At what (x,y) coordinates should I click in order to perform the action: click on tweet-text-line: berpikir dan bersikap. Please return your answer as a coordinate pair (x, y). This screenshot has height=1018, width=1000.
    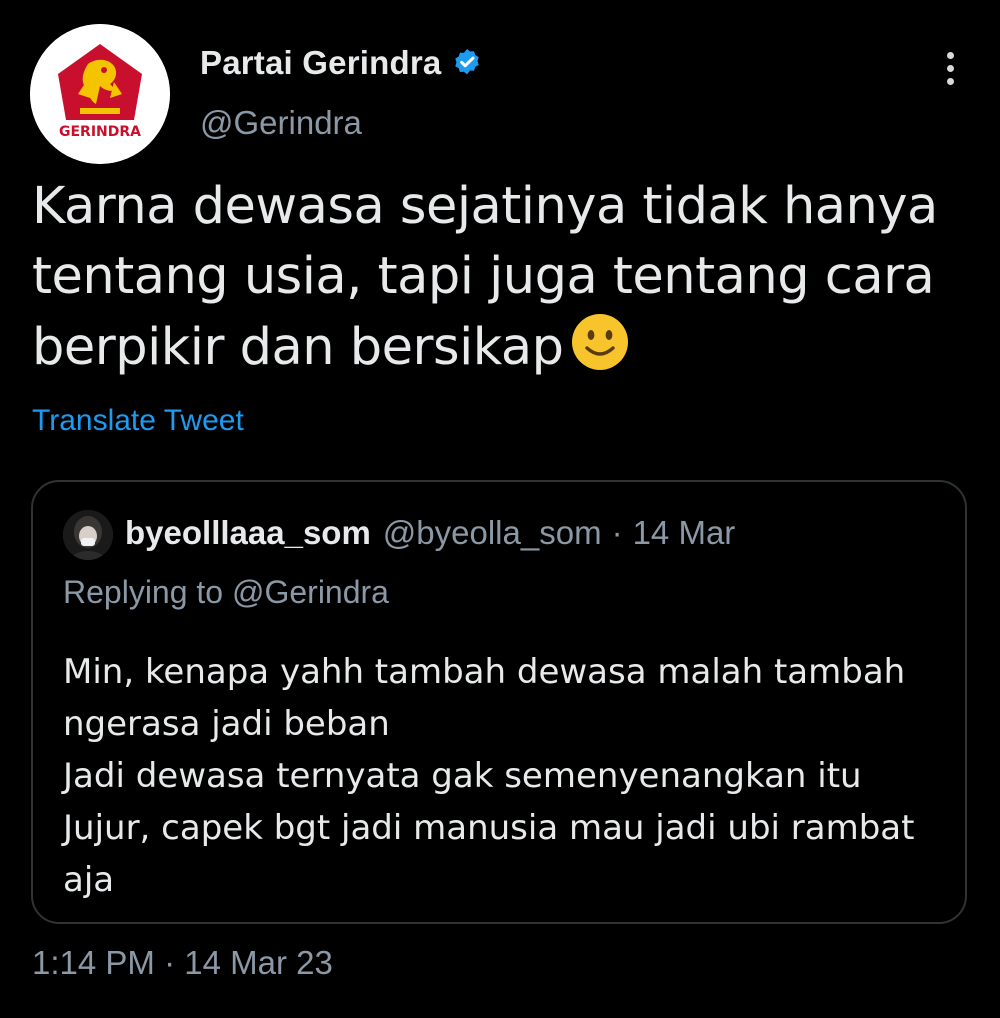
    Looking at the image, I should click on (298, 347).